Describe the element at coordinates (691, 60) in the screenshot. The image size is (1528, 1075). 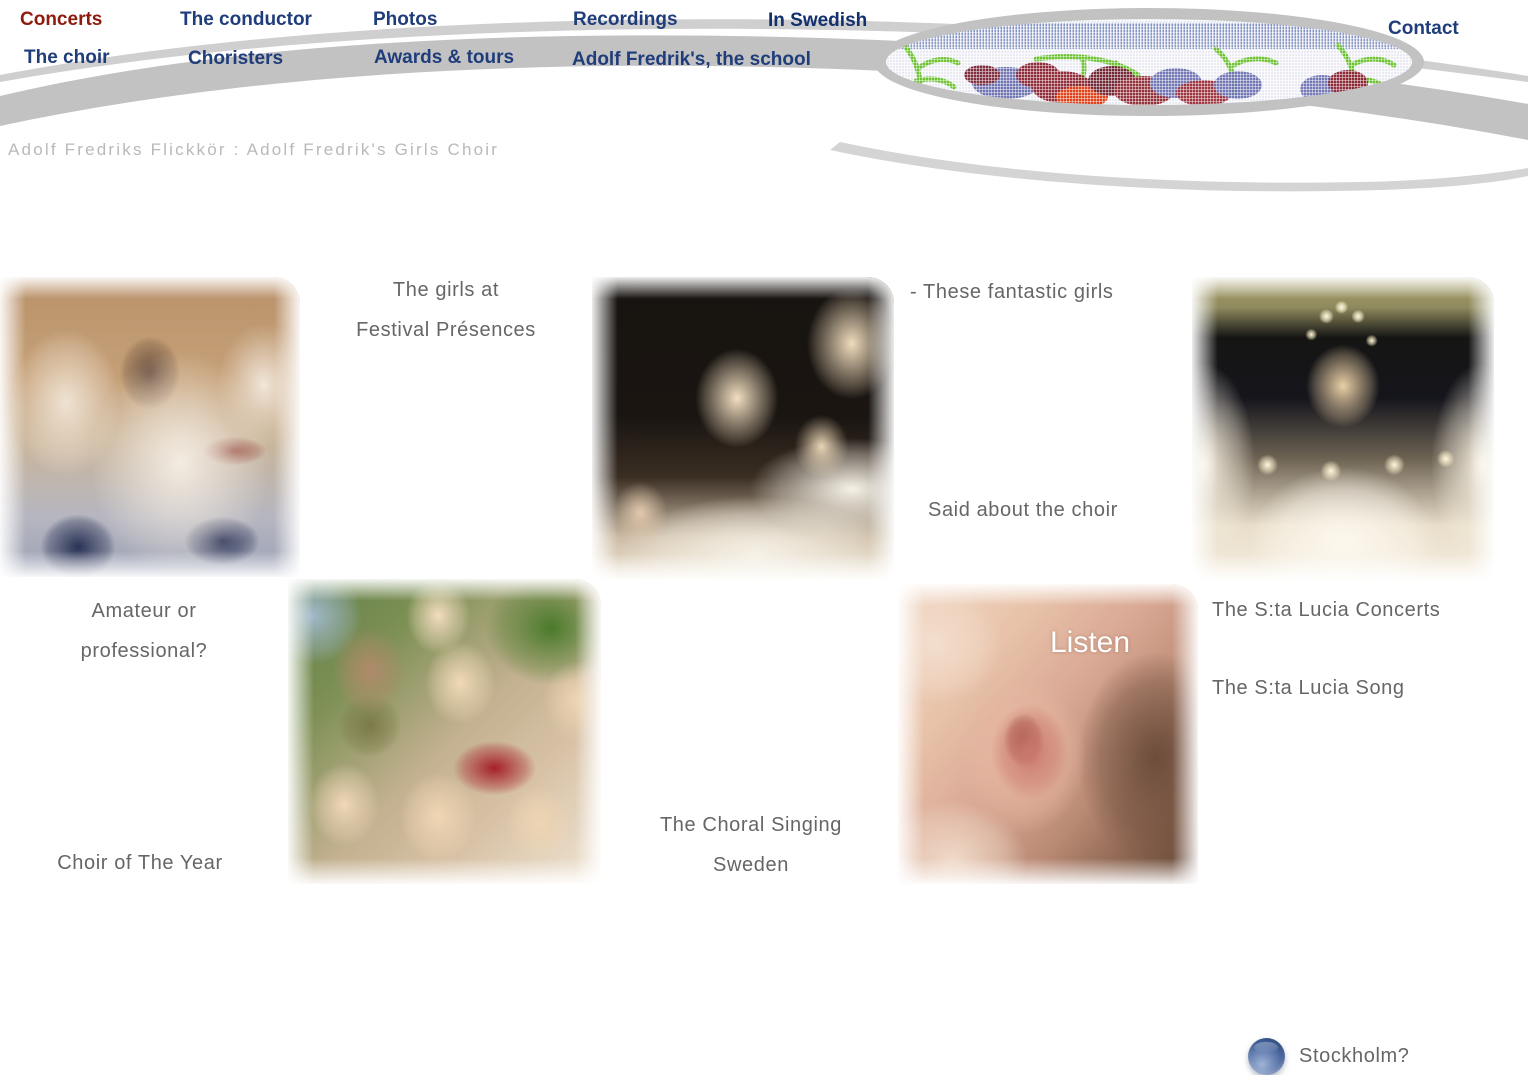
I see `nav-link-adolf-fredriks-school: Adolf Fredrik's, the school` at that location.